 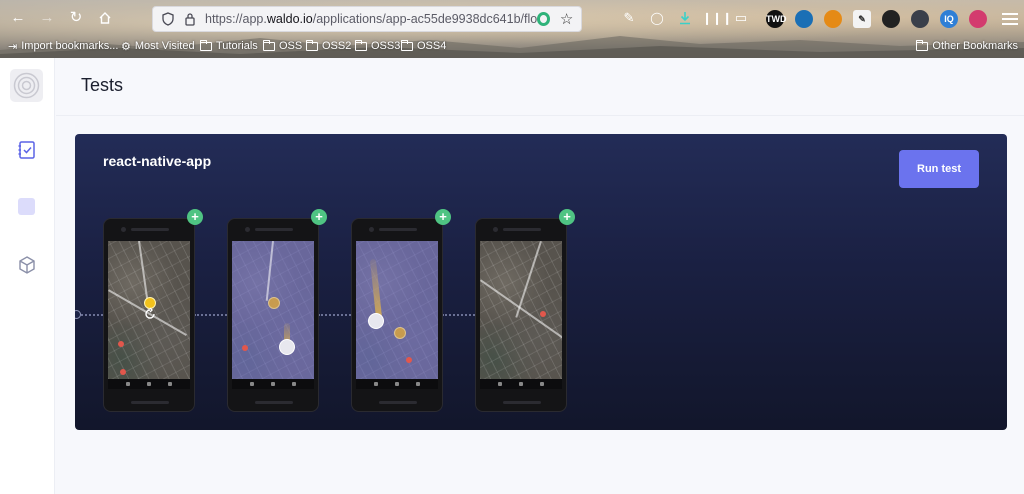 I want to click on step-screenshot-3: +, so click(x=401, y=310).